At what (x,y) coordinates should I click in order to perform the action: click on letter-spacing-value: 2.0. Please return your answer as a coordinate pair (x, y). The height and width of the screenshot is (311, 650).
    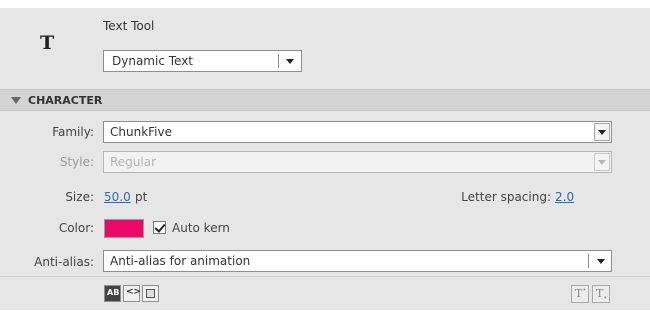
    Looking at the image, I should click on (564, 197).